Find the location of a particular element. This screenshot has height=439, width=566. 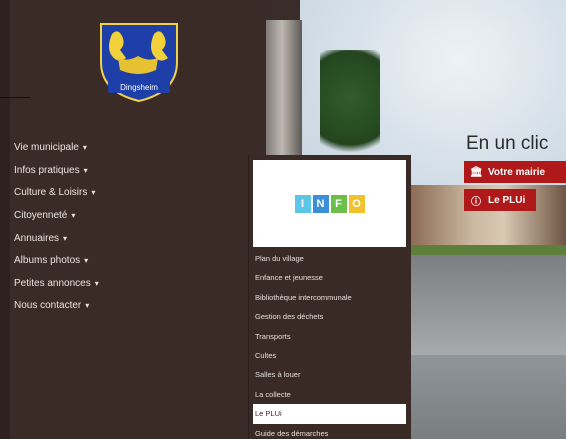

le-plui-button: ⓘ Le PLUi is located at coordinates (500, 200).